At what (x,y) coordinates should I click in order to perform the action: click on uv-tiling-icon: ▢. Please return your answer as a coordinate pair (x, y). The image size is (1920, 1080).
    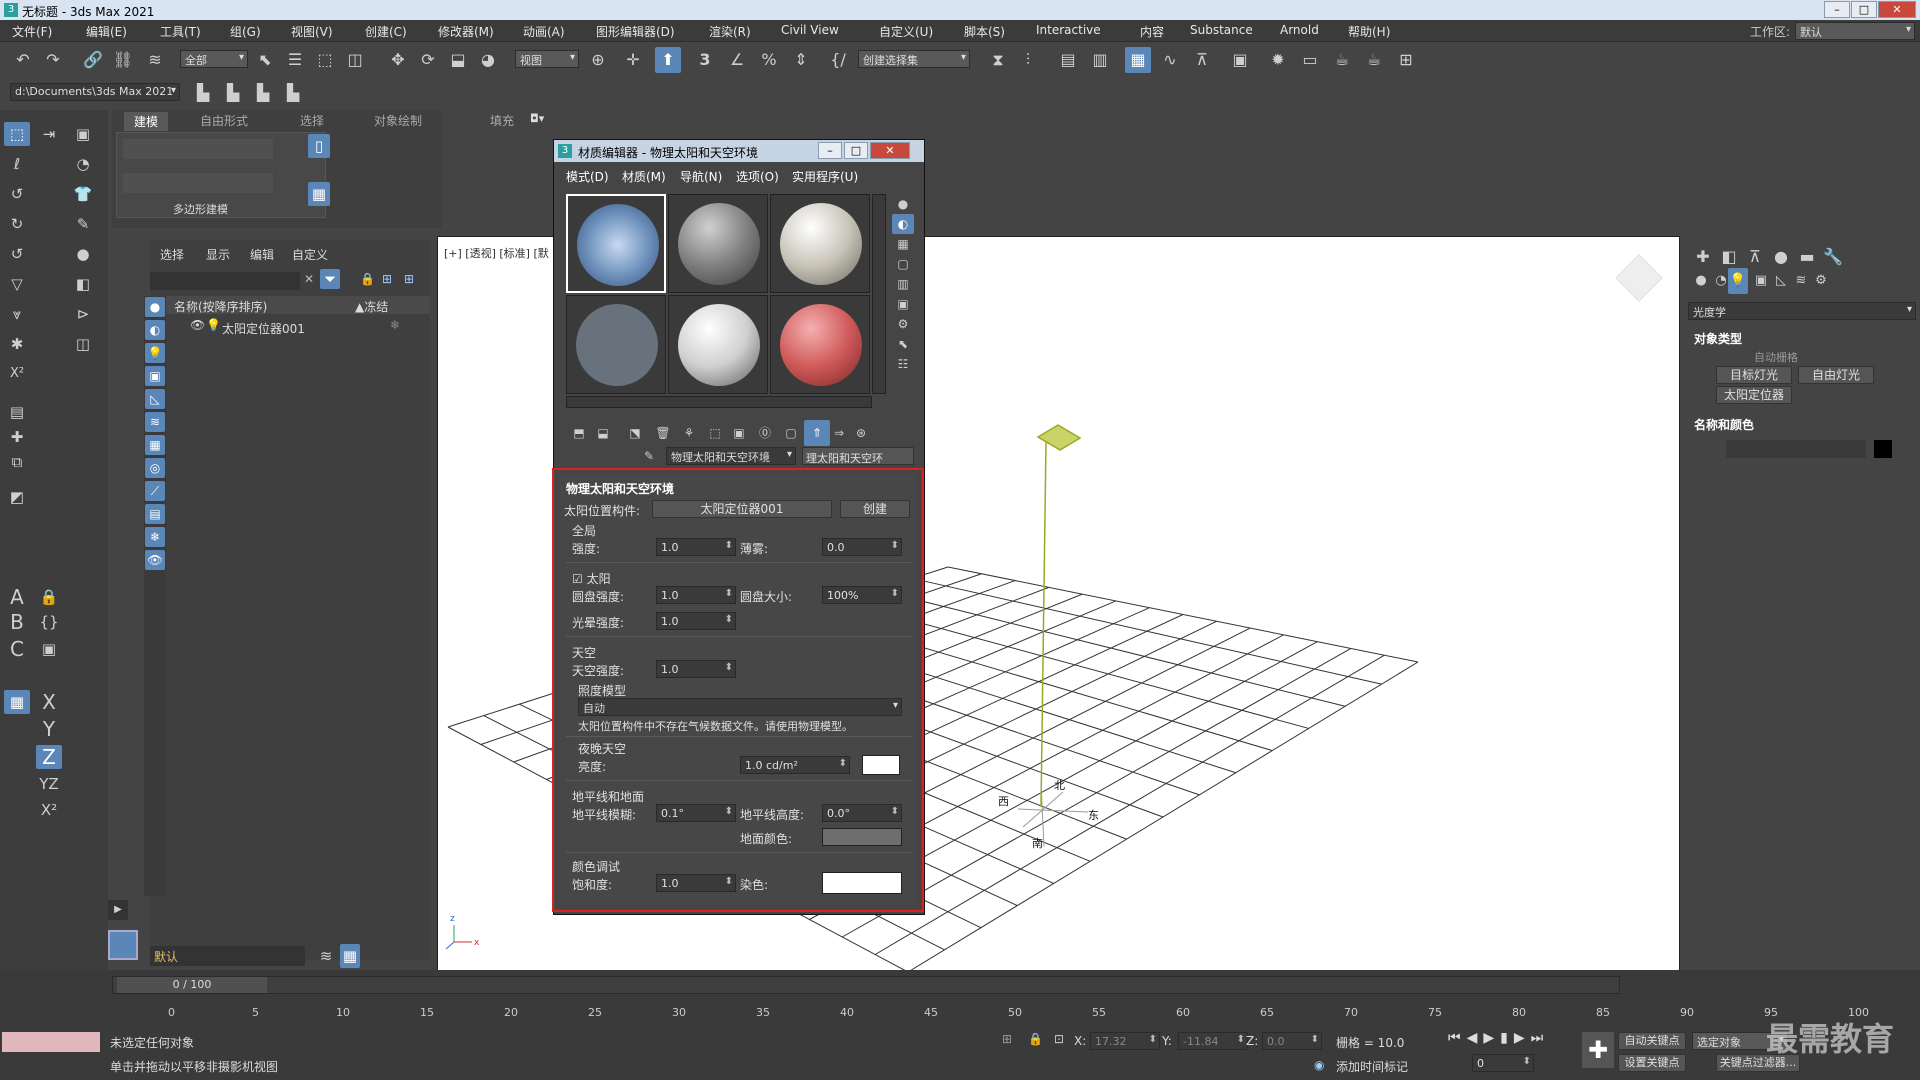
    Looking at the image, I should click on (903, 264).